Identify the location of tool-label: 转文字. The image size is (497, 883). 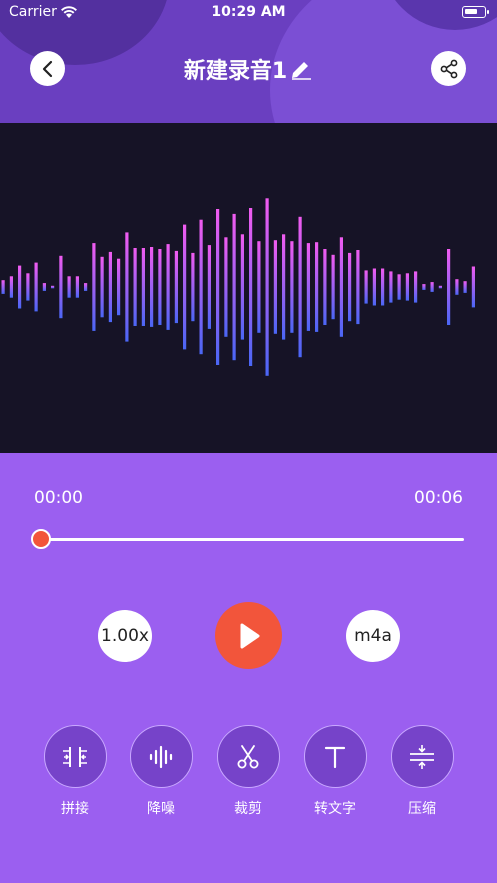
(335, 809).